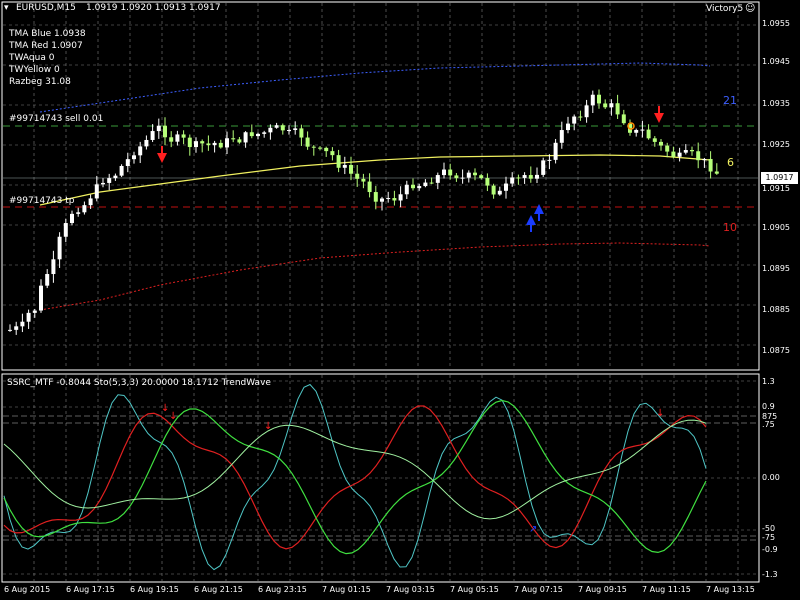 This screenshot has width=800, height=600. What do you see at coordinates (776, 268) in the screenshot?
I see `price-tick: 1.0895` at bounding box center [776, 268].